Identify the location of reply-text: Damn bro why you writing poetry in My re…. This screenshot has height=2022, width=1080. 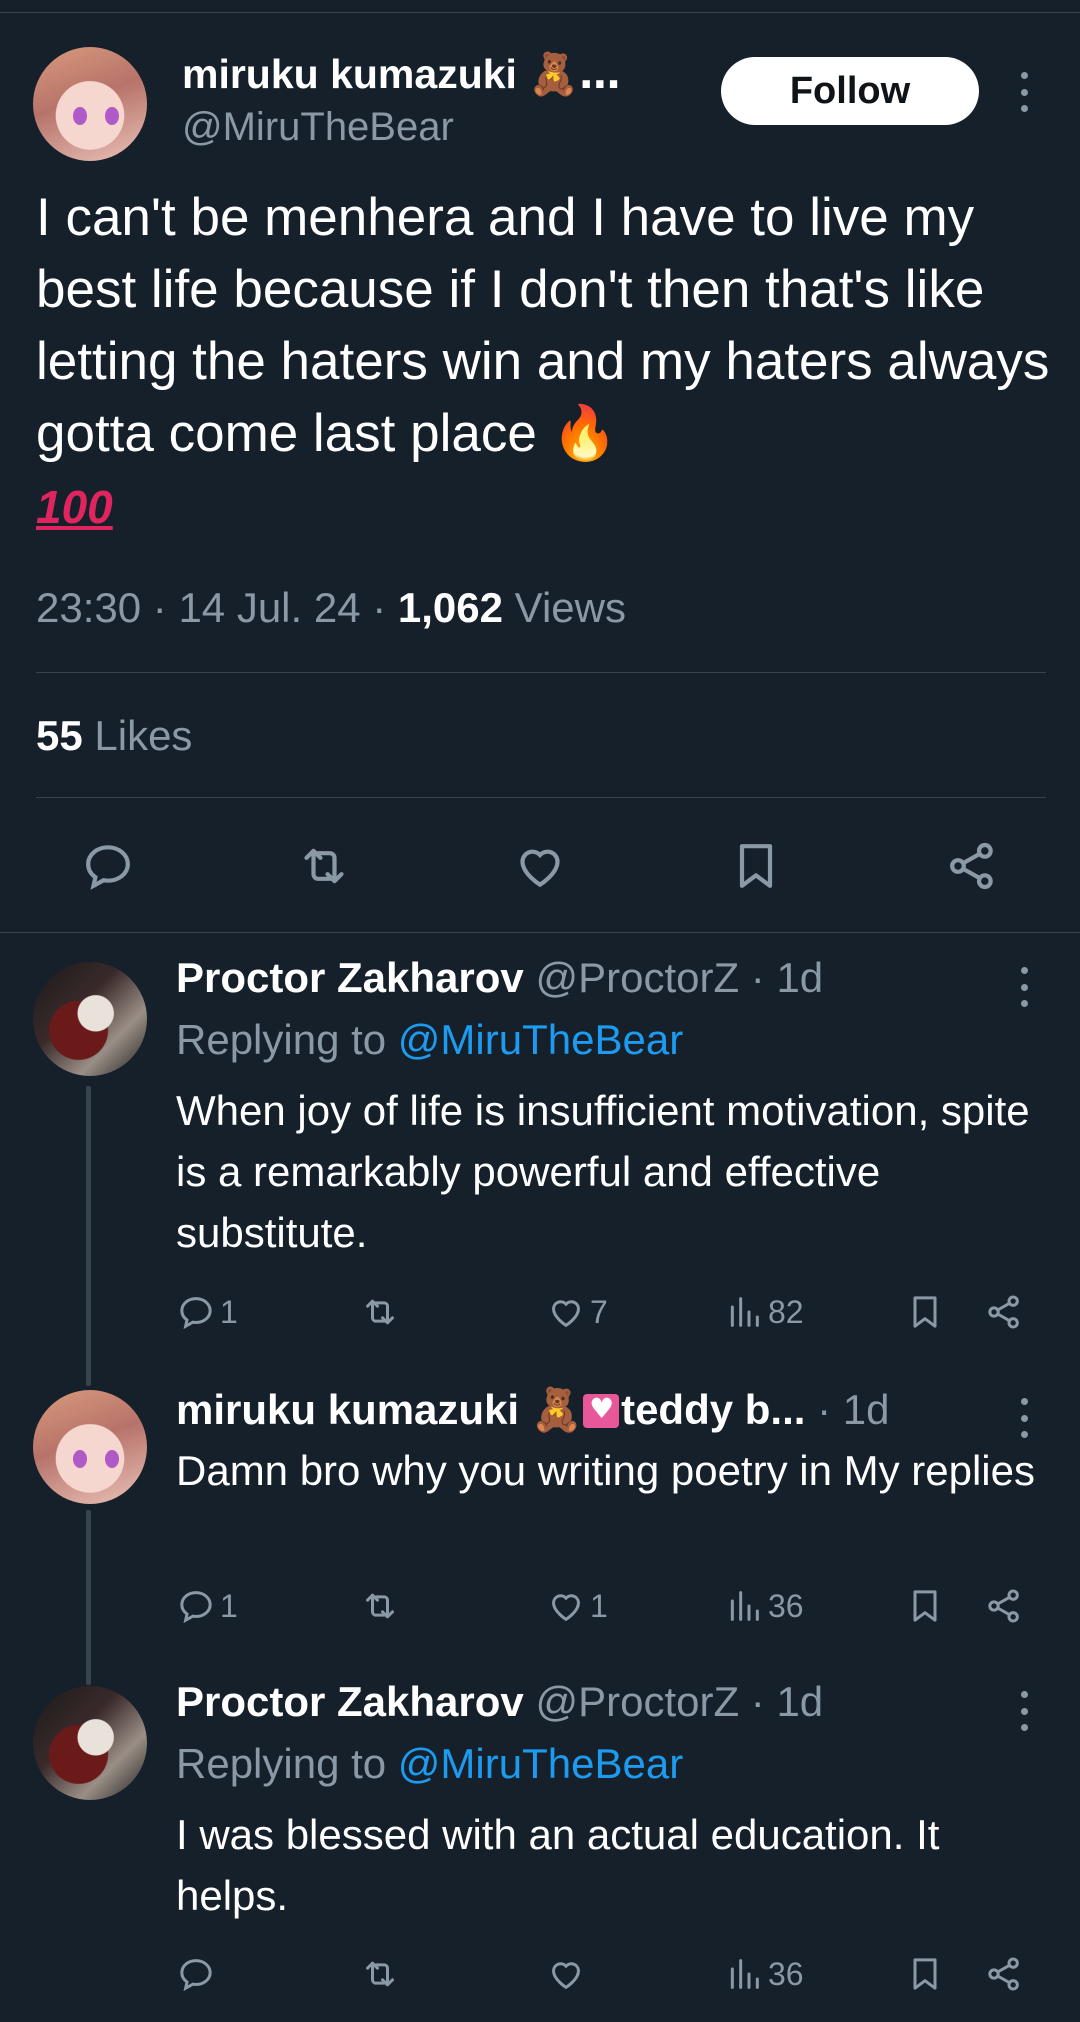
(605, 1470).